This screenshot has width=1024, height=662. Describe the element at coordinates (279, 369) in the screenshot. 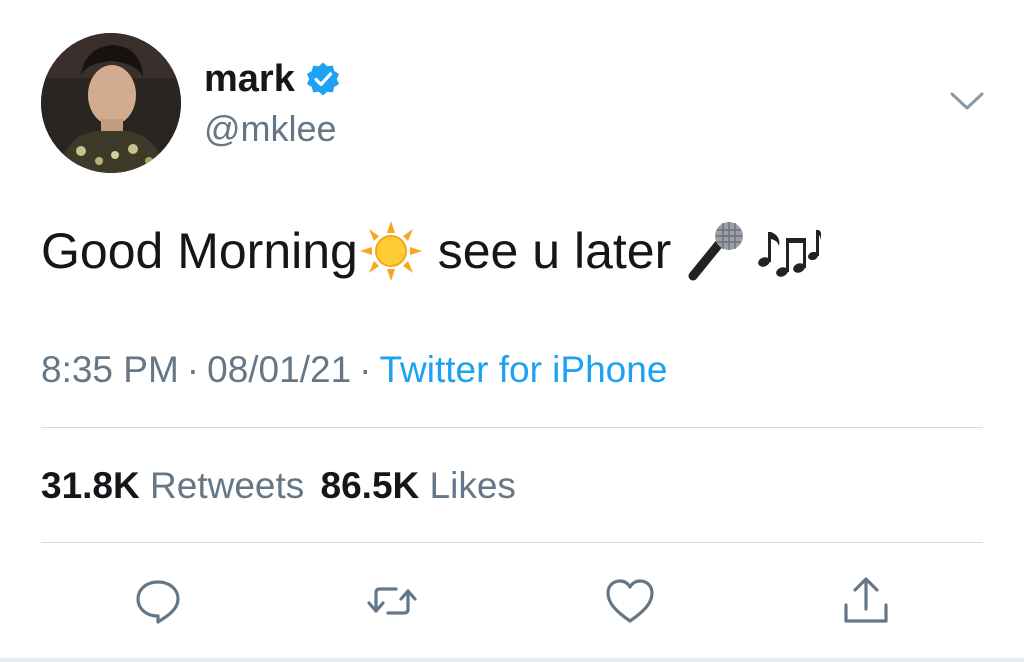

I see `tweet-date: 08/01/21` at that location.